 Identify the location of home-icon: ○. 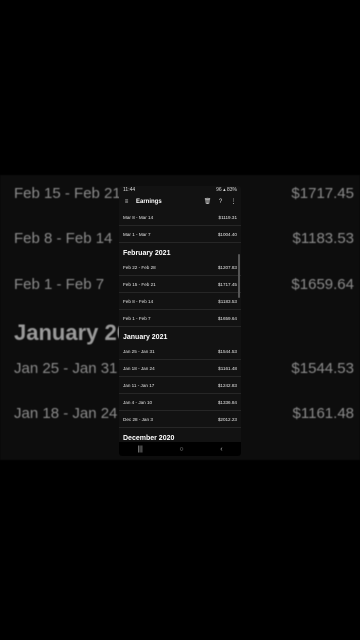
(181, 449).